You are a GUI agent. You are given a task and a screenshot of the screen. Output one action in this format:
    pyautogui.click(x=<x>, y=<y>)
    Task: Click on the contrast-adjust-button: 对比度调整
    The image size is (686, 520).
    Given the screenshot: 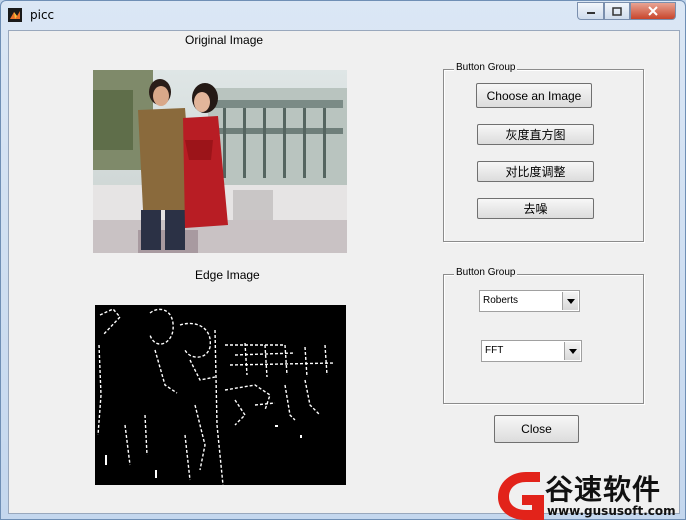 What is the action you would take?
    pyautogui.click(x=535, y=171)
    